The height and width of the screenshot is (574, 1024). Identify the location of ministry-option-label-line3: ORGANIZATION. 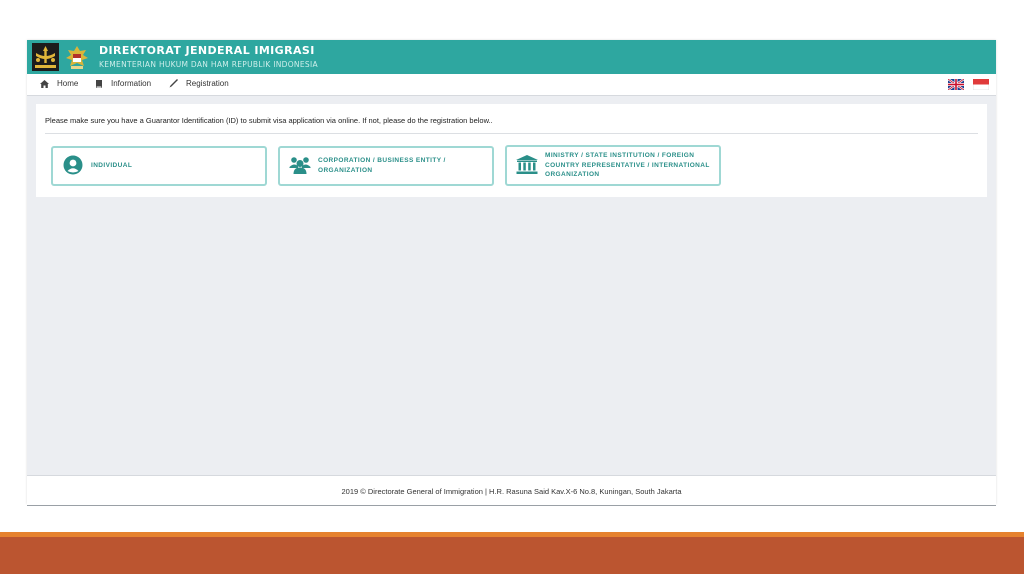
(572, 174).